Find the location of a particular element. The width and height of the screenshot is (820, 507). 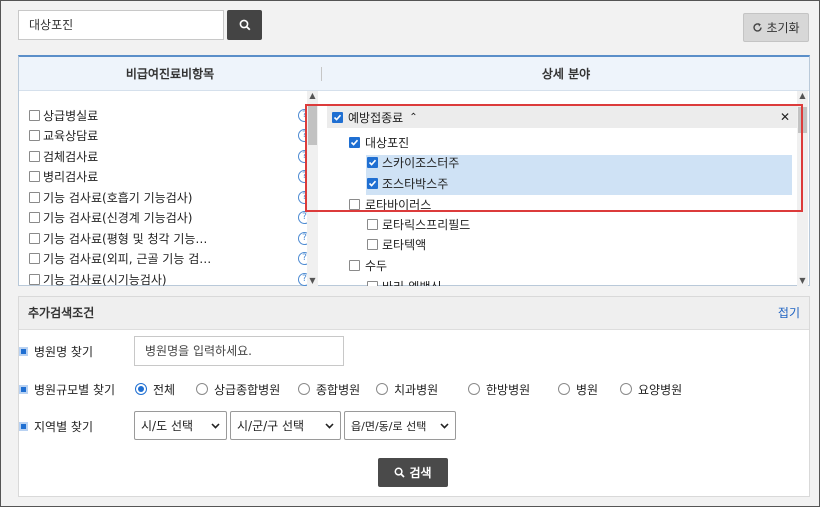

item-label: 기능 검사료(시기능검사) is located at coordinates (105, 279).